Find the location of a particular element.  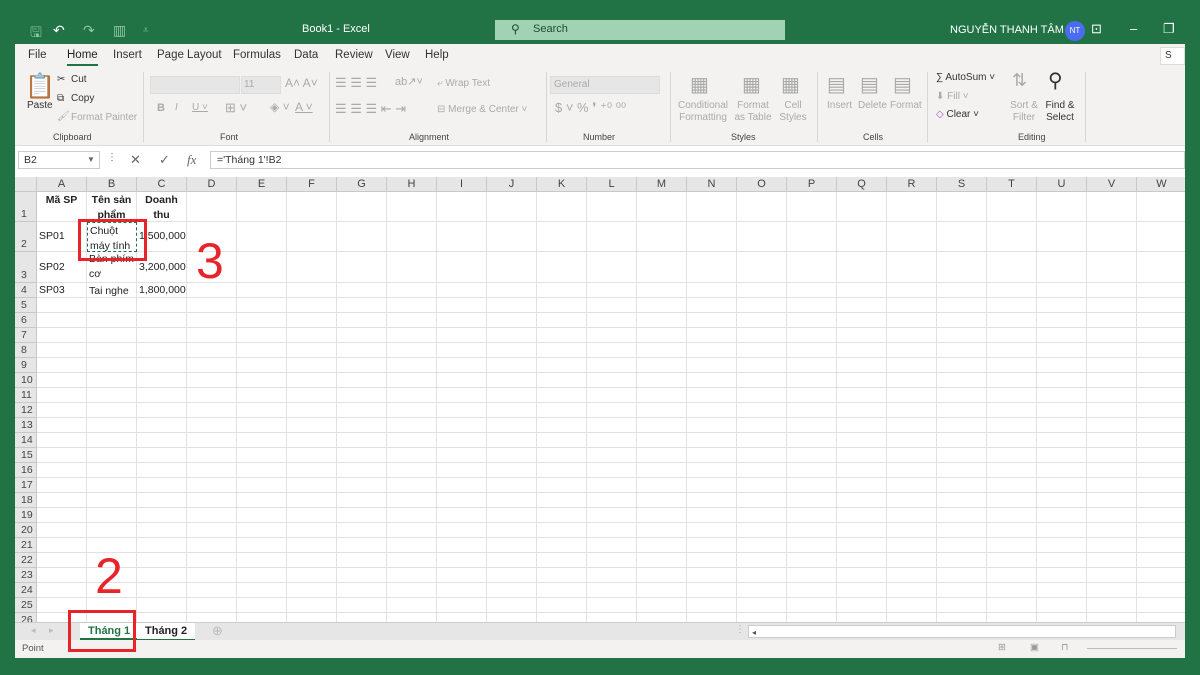

wrap-text-button: ⤶ Wrap Text is located at coordinates (463, 83).